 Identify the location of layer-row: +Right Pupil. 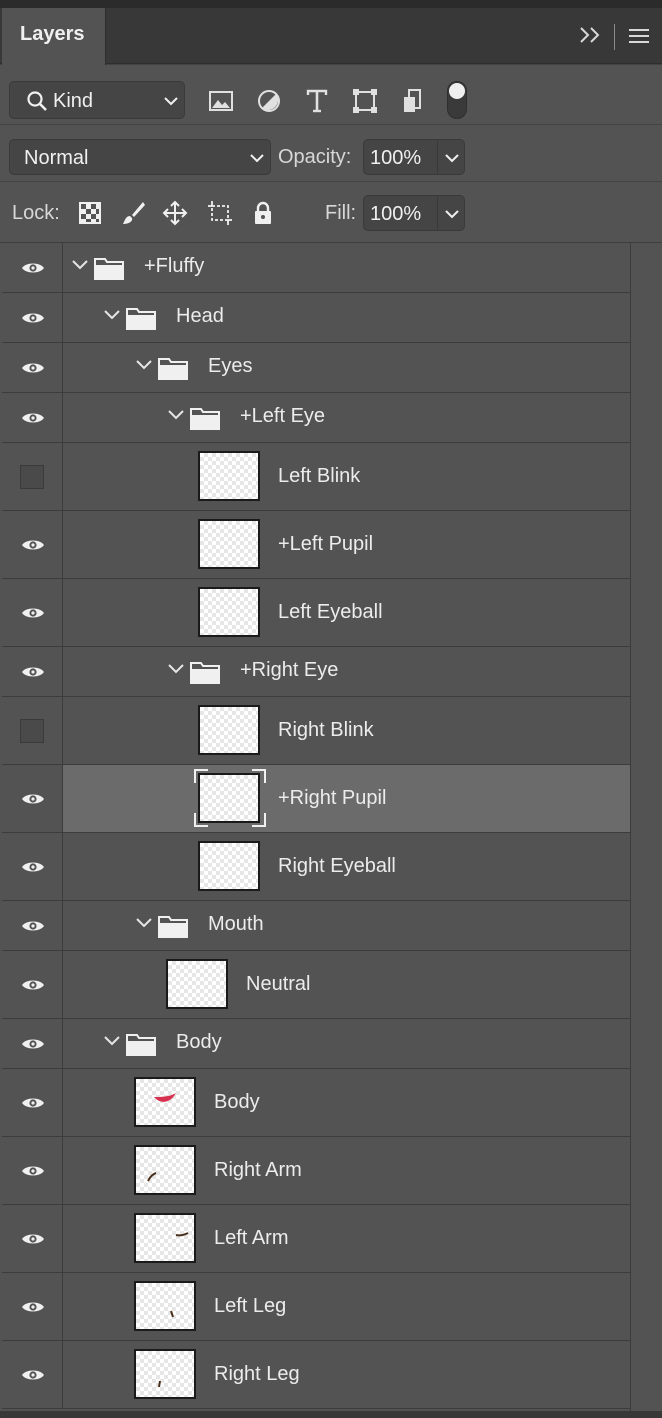
(316, 799).